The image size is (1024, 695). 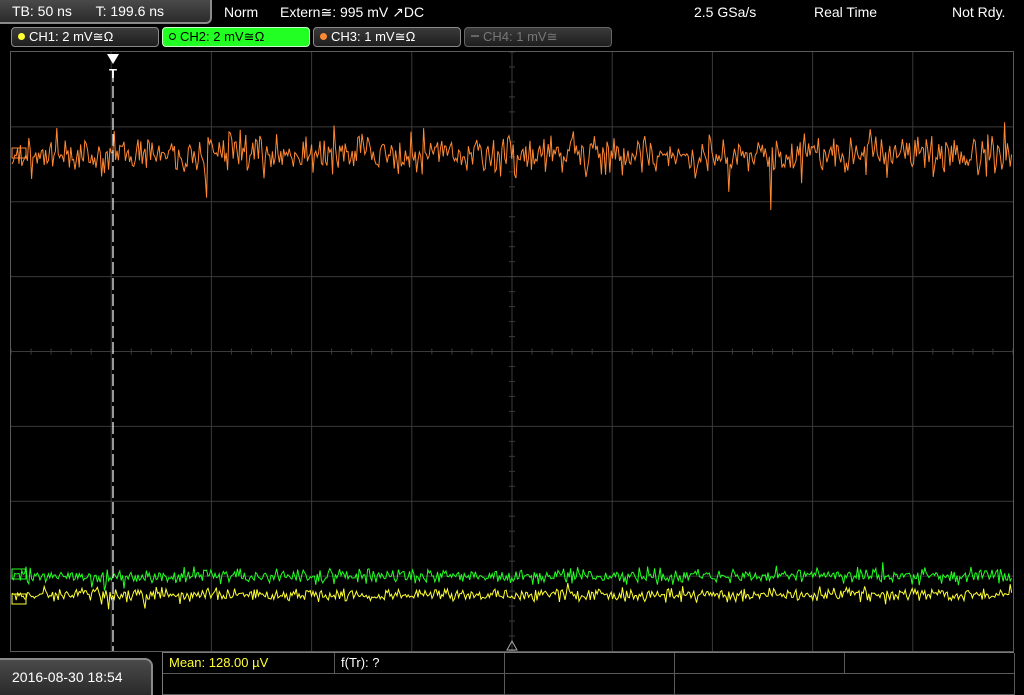 I want to click on measurement-panel: Mean: 128.00 µV f(Tr): ?, so click(x=588, y=673).